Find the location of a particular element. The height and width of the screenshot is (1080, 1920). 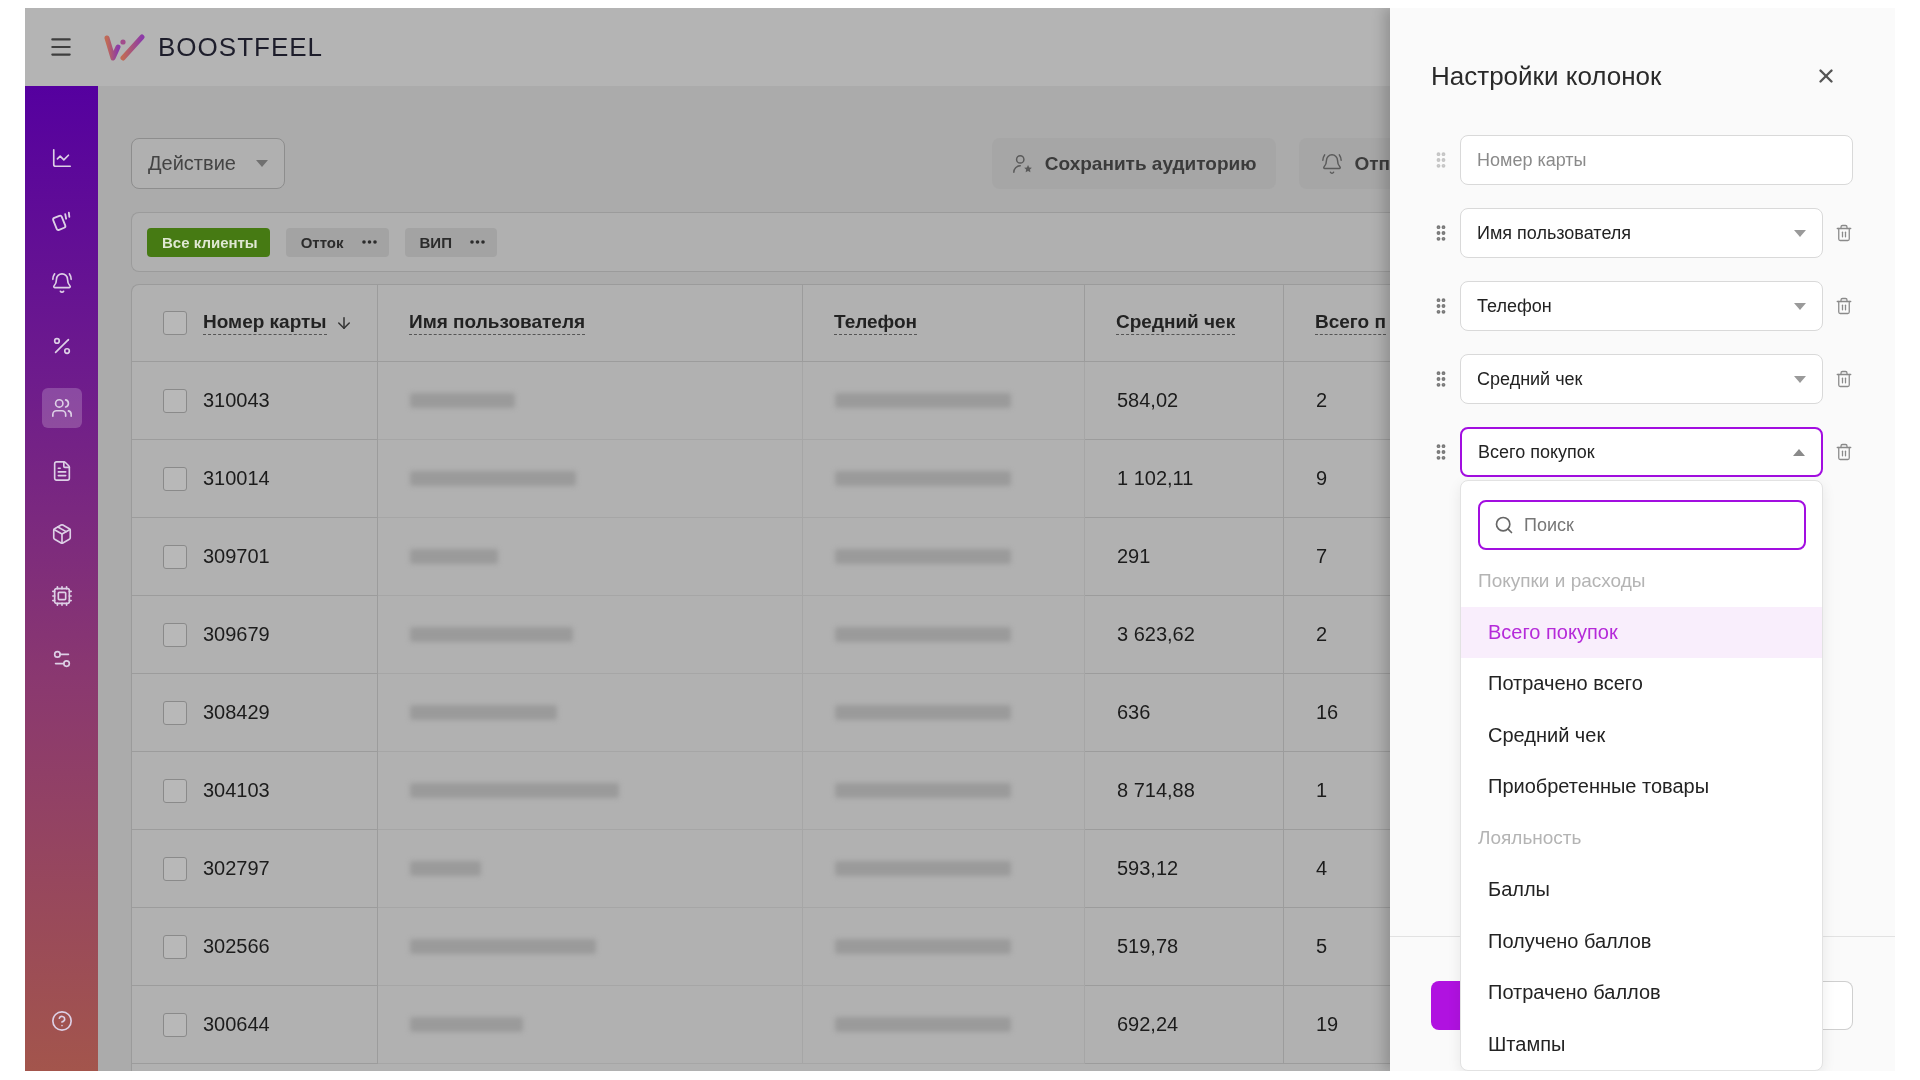

box-icon is located at coordinates (61, 533).